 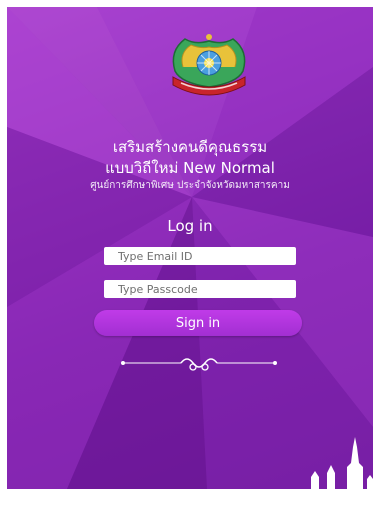 What do you see at coordinates (209, 67) in the screenshot?
I see `school-emblem-icon` at bounding box center [209, 67].